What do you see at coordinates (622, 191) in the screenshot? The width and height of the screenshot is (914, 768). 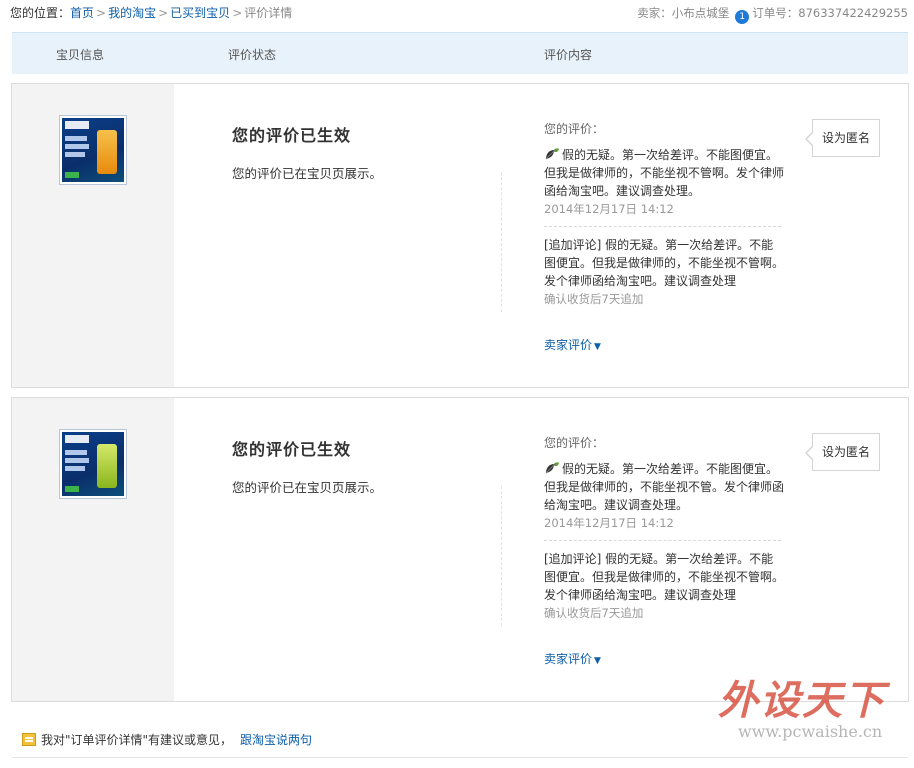 I see `review-line: 函给淘宝吧。建议调查处理。` at bounding box center [622, 191].